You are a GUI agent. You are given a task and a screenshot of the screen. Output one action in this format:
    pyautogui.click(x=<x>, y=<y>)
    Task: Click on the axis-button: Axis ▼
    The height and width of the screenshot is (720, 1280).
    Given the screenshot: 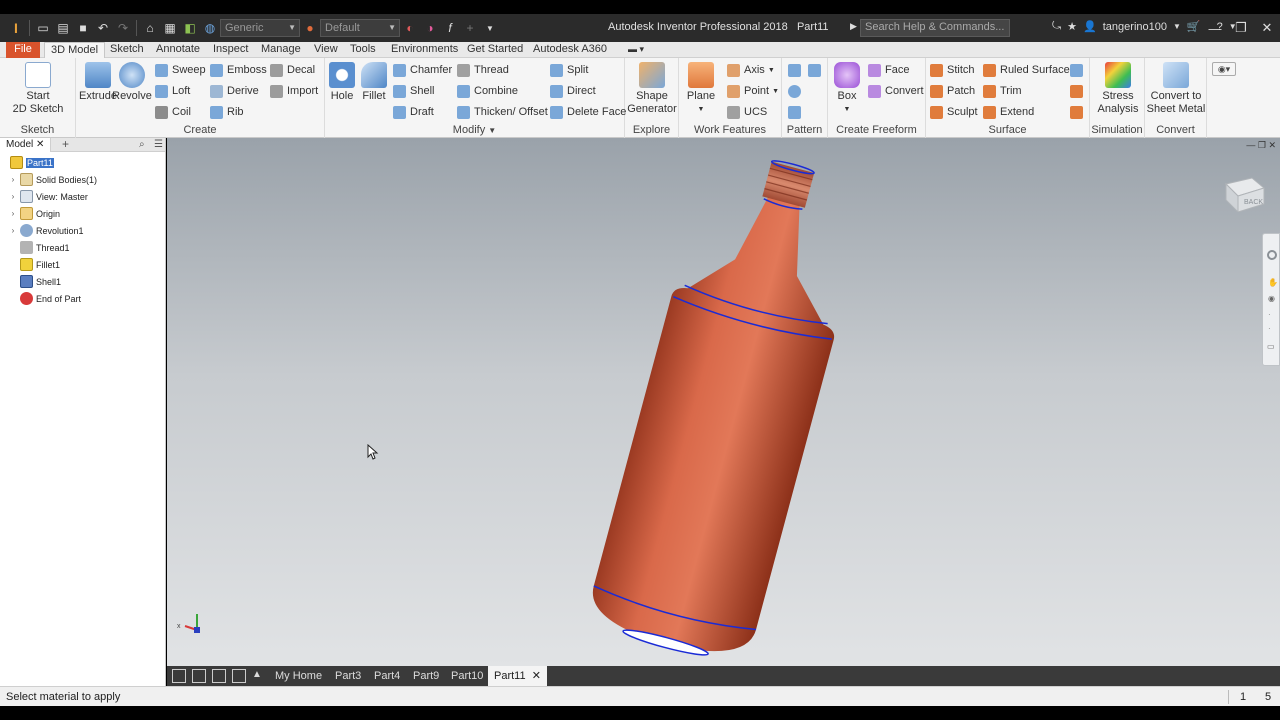 What is the action you would take?
    pyautogui.click(x=751, y=70)
    